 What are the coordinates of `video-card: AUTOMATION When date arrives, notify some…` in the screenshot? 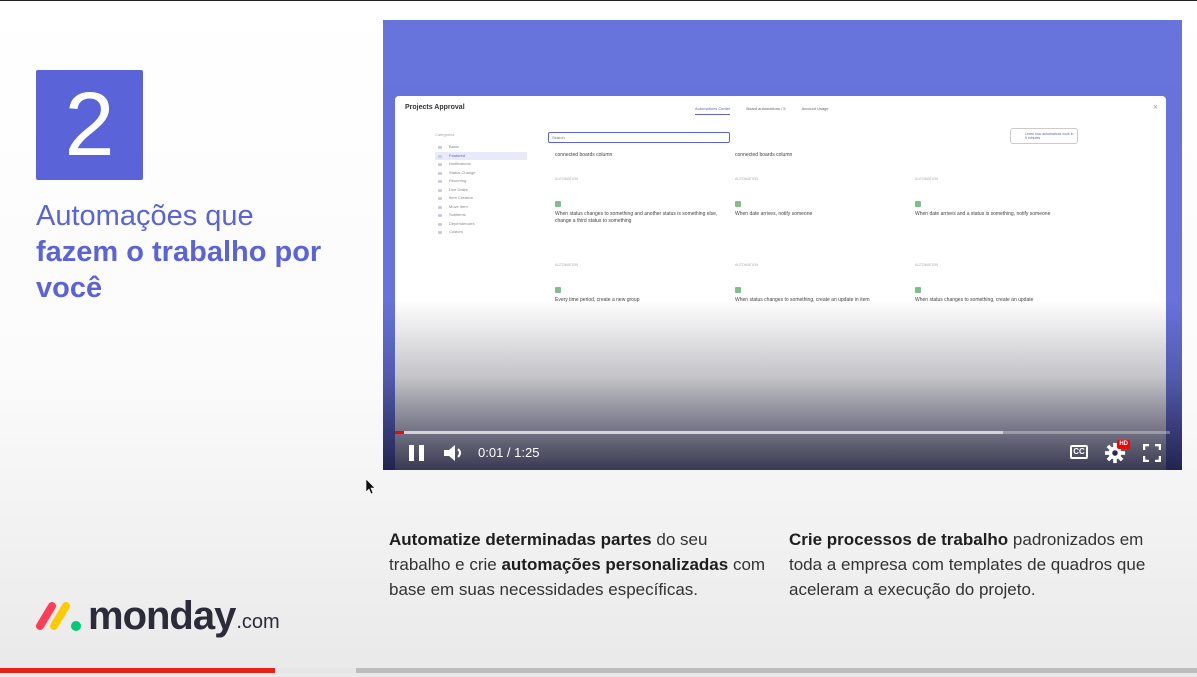 It's located at (820, 197).